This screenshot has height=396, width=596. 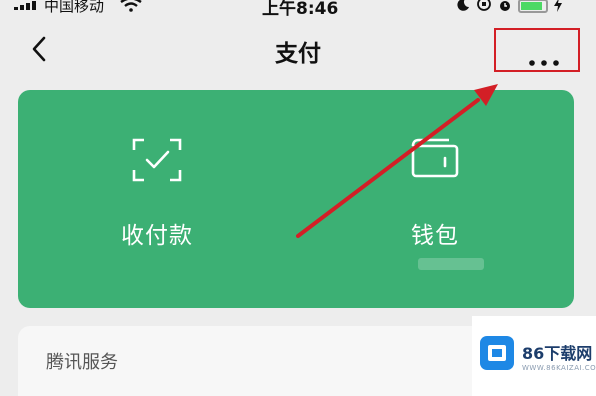 I want to click on status-bar: 中国移动 上午8:46, so click(x=298, y=9).